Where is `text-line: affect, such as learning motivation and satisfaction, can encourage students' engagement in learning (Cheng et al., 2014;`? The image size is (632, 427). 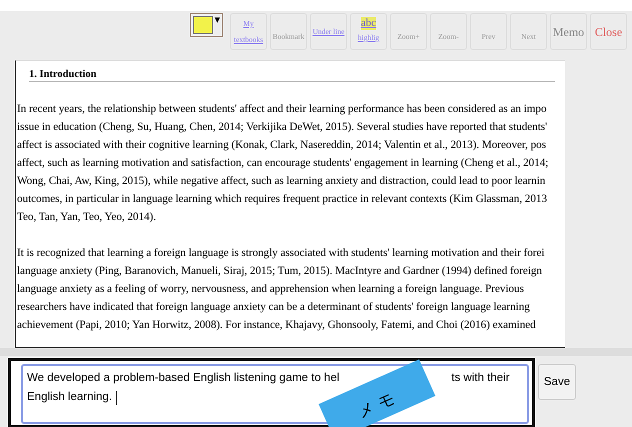 text-line: affect, such as learning motivation and satisfaction, can encourage students' engagement in learning (Cheng et al., 2014; is located at coordinates (283, 163).